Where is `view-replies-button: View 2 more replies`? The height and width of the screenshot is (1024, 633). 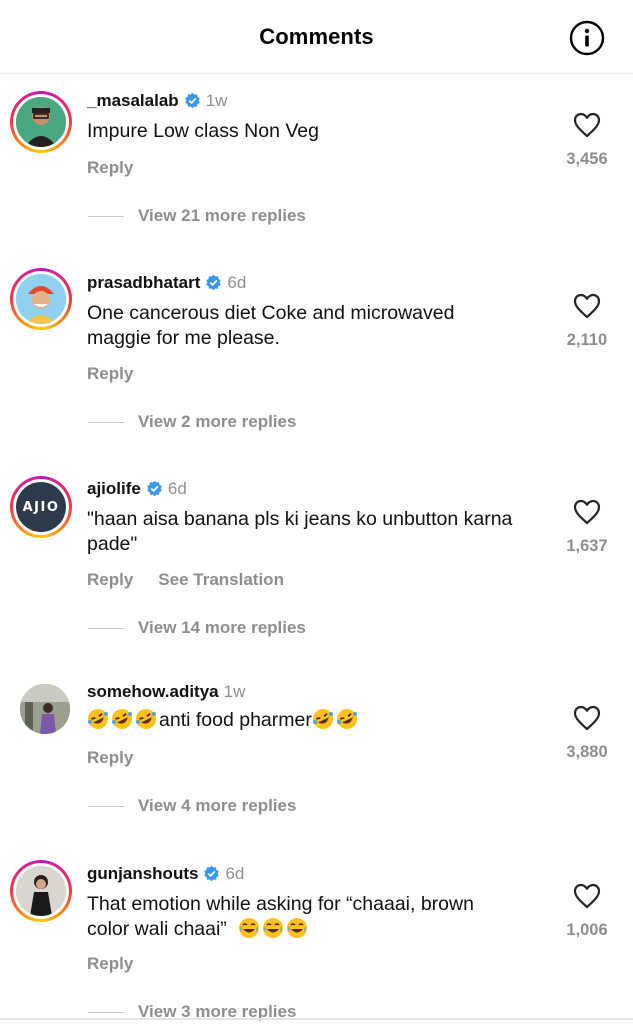
view-replies-button: View 2 more replies is located at coordinates (192, 422).